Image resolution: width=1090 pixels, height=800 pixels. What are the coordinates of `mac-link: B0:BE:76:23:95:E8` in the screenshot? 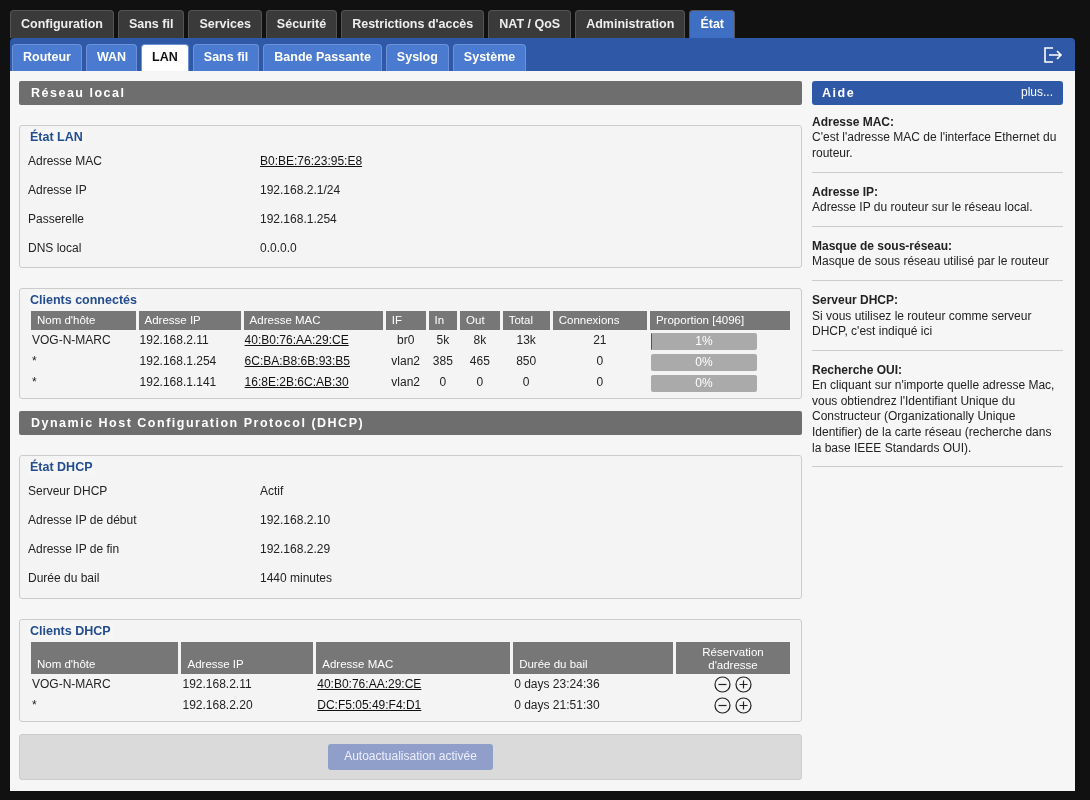 It's located at (311, 161).